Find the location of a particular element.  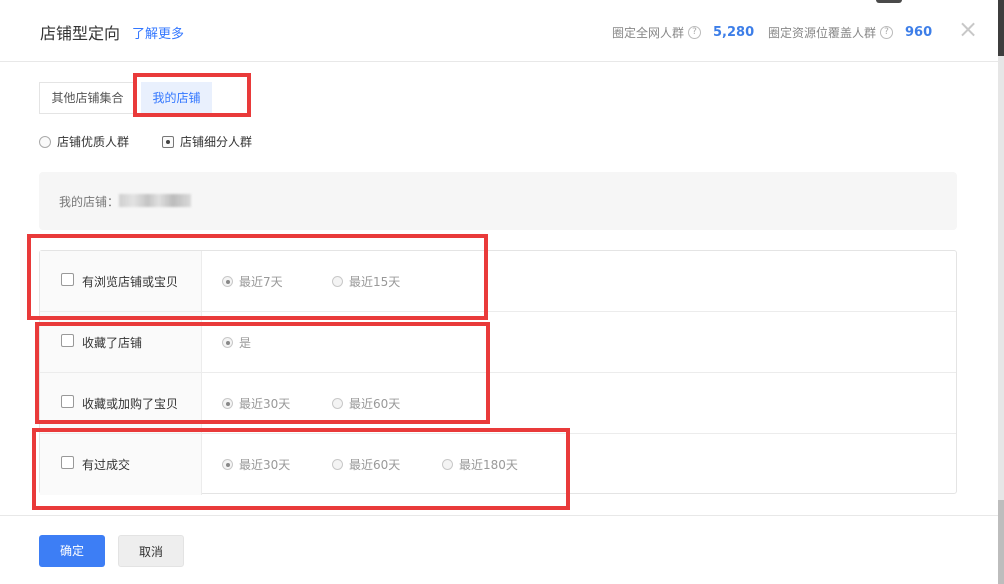

table-row: 有过成交 最近30天 最近60天 最近180天 is located at coordinates (498, 464).